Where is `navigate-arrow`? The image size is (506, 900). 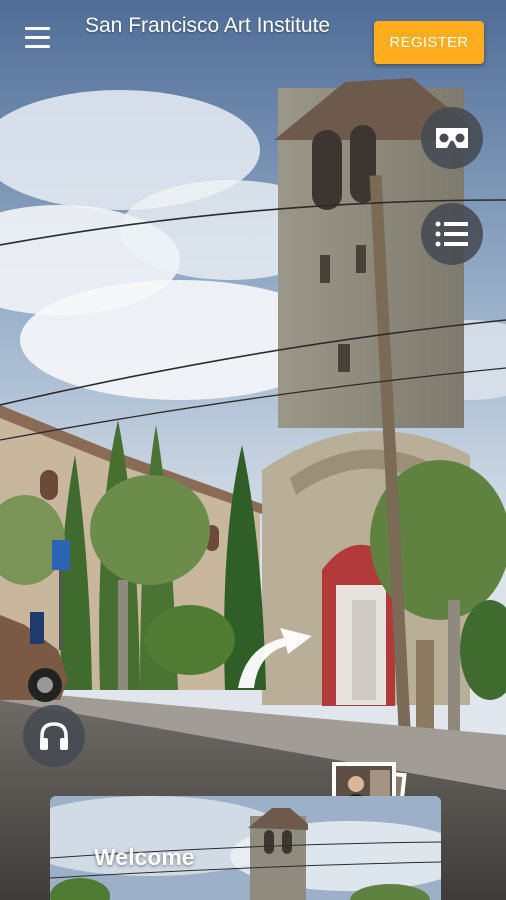
navigate-arrow is located at coordinates (273, 660).